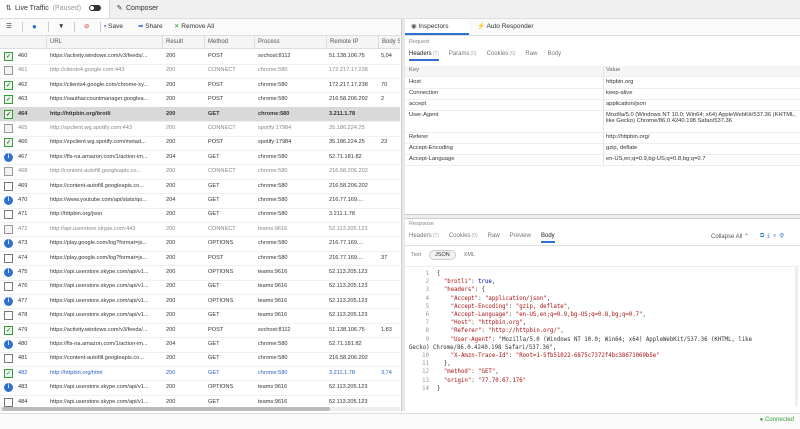 This screenshot has width=800, height=429. Describe the element at coordinates (61, 27) in the screenshot. I see `filter-icon: ▼` at that location.